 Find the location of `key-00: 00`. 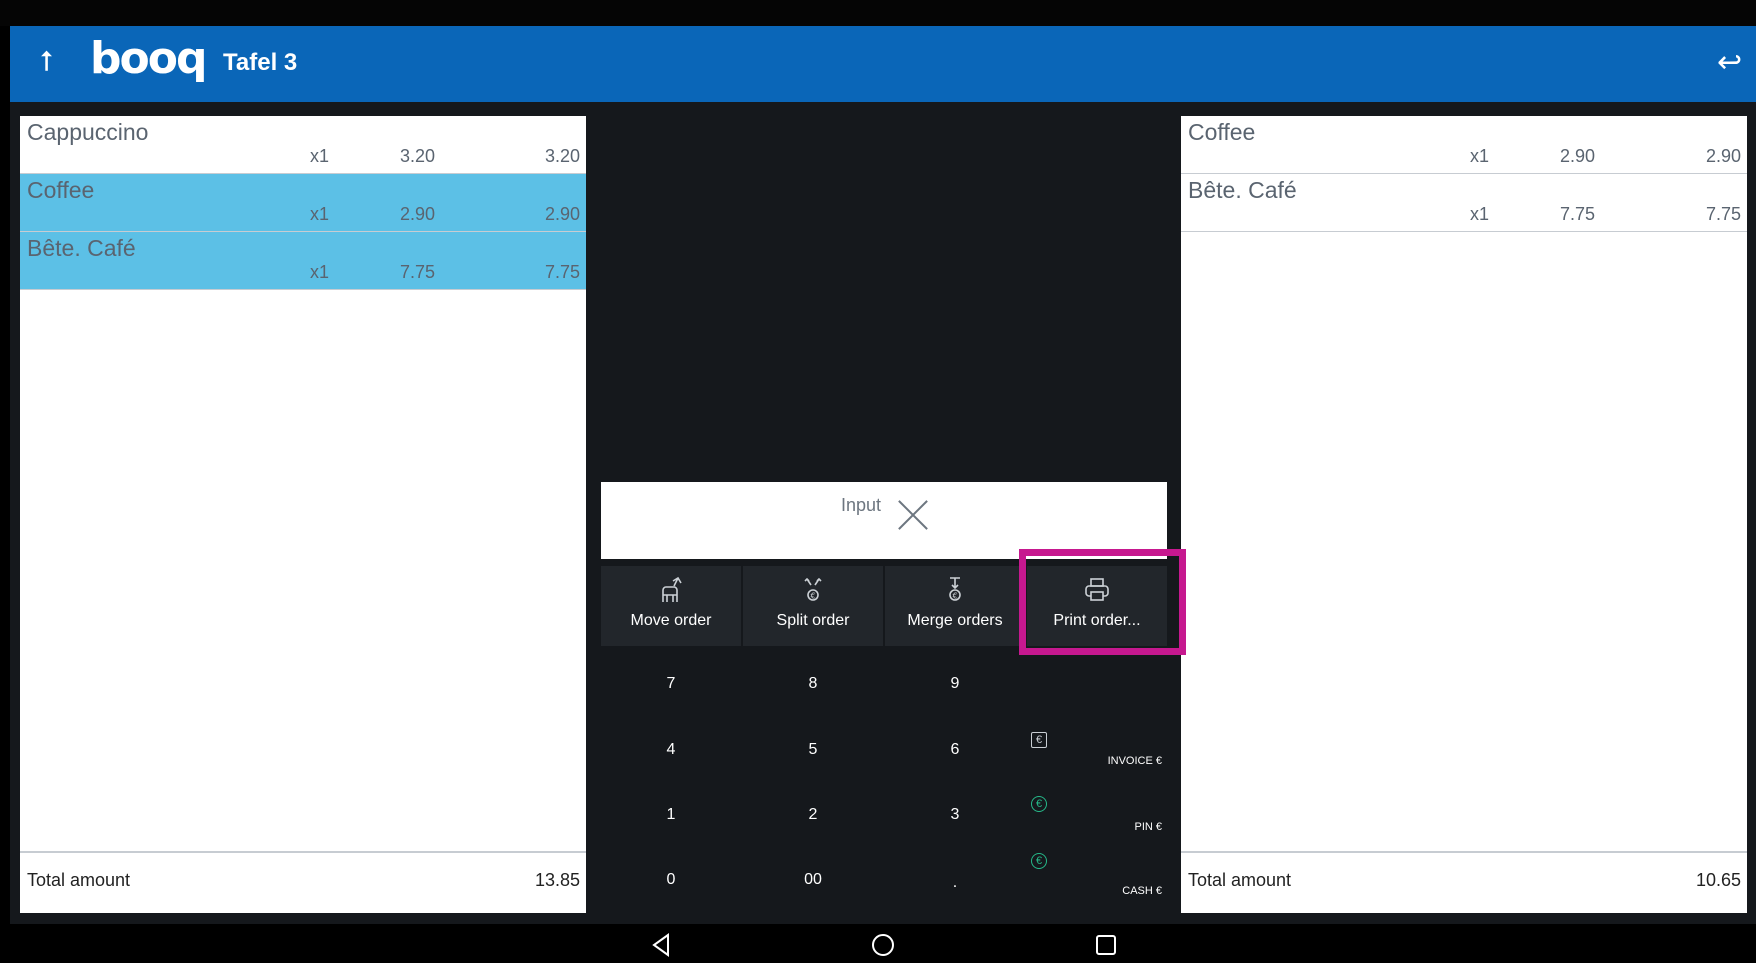

key-00: 00 is located at coordinates (813, 880).